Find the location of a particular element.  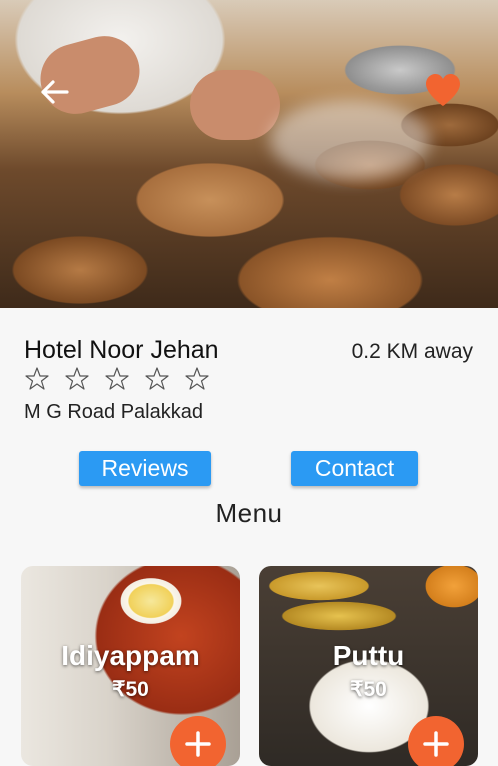

rating-stars is located at coordinates (117, 379).